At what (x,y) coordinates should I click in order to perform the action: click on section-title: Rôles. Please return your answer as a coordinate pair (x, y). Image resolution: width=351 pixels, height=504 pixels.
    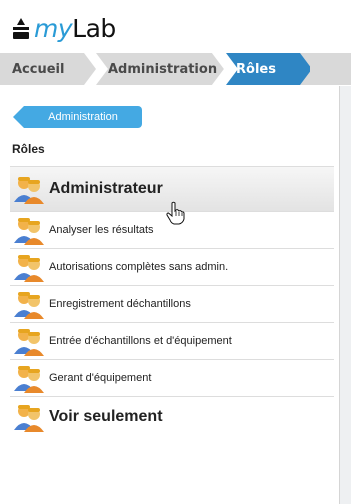
    Looking at the image, I should click on (28, 149).